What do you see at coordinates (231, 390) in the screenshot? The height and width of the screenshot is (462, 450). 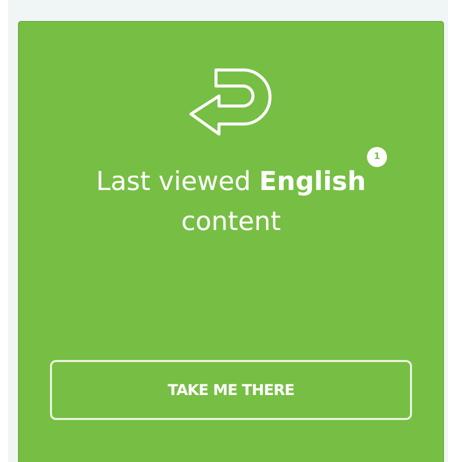 I see `take-me-there-button: TAKE ME THERE` at bounding box center [231, 390].